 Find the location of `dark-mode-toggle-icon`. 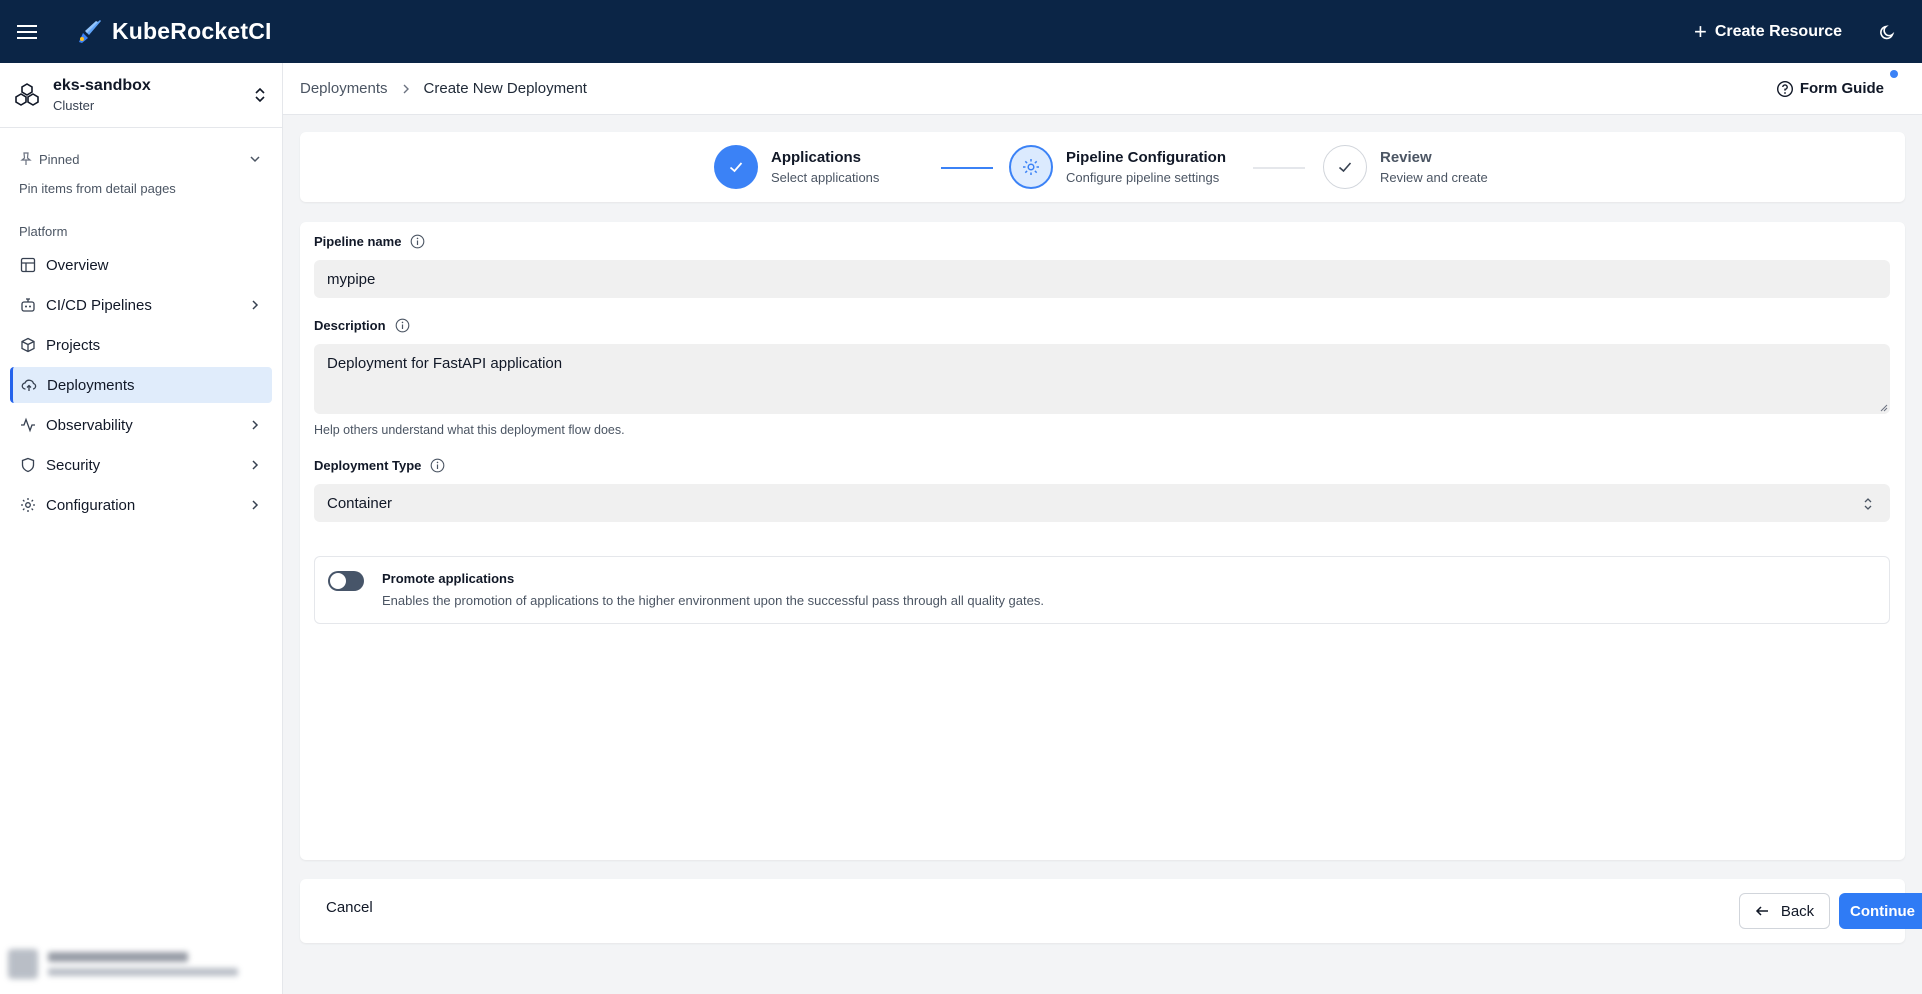

dark-mode-toggle-icon is located at coordinates (1888, 32).